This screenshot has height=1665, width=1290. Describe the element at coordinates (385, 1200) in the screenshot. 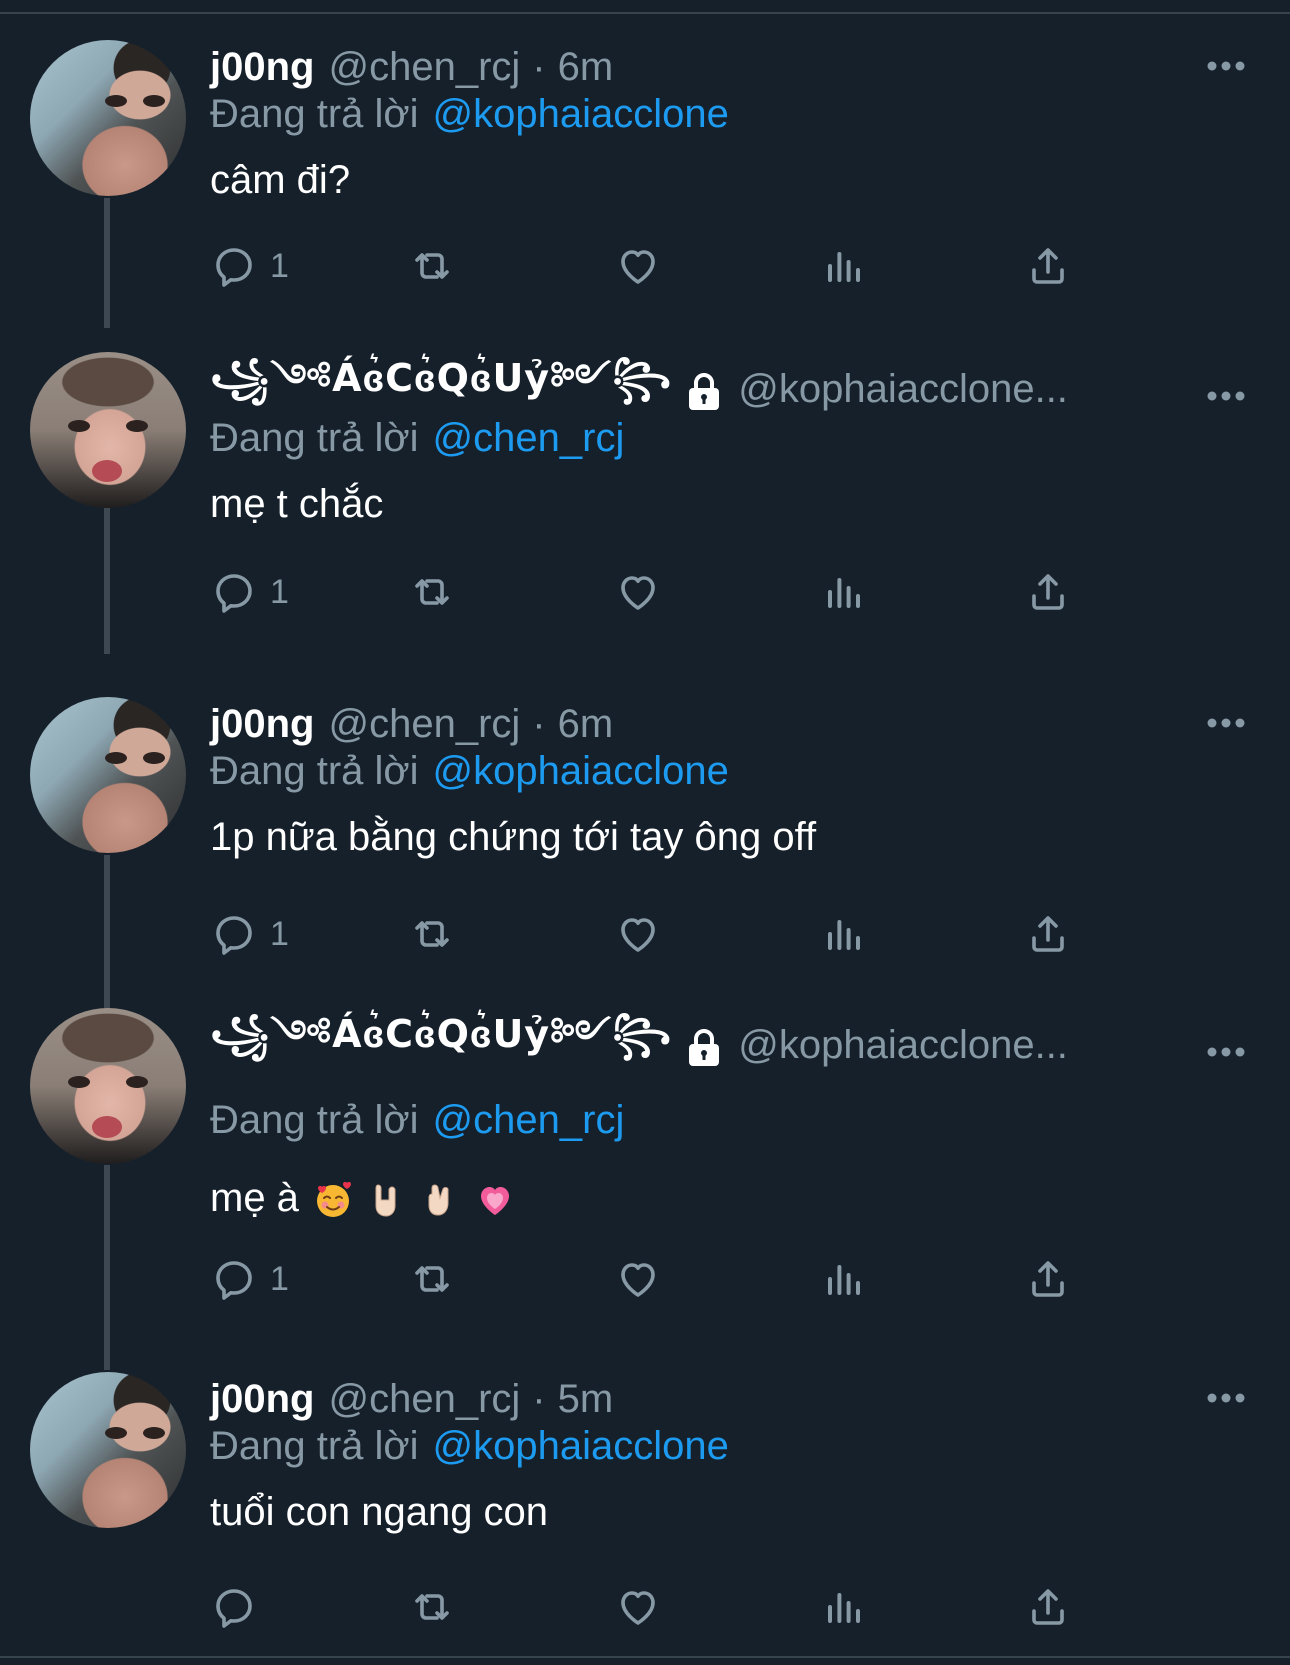

I see `sign-of-horns-emoji` at that location.